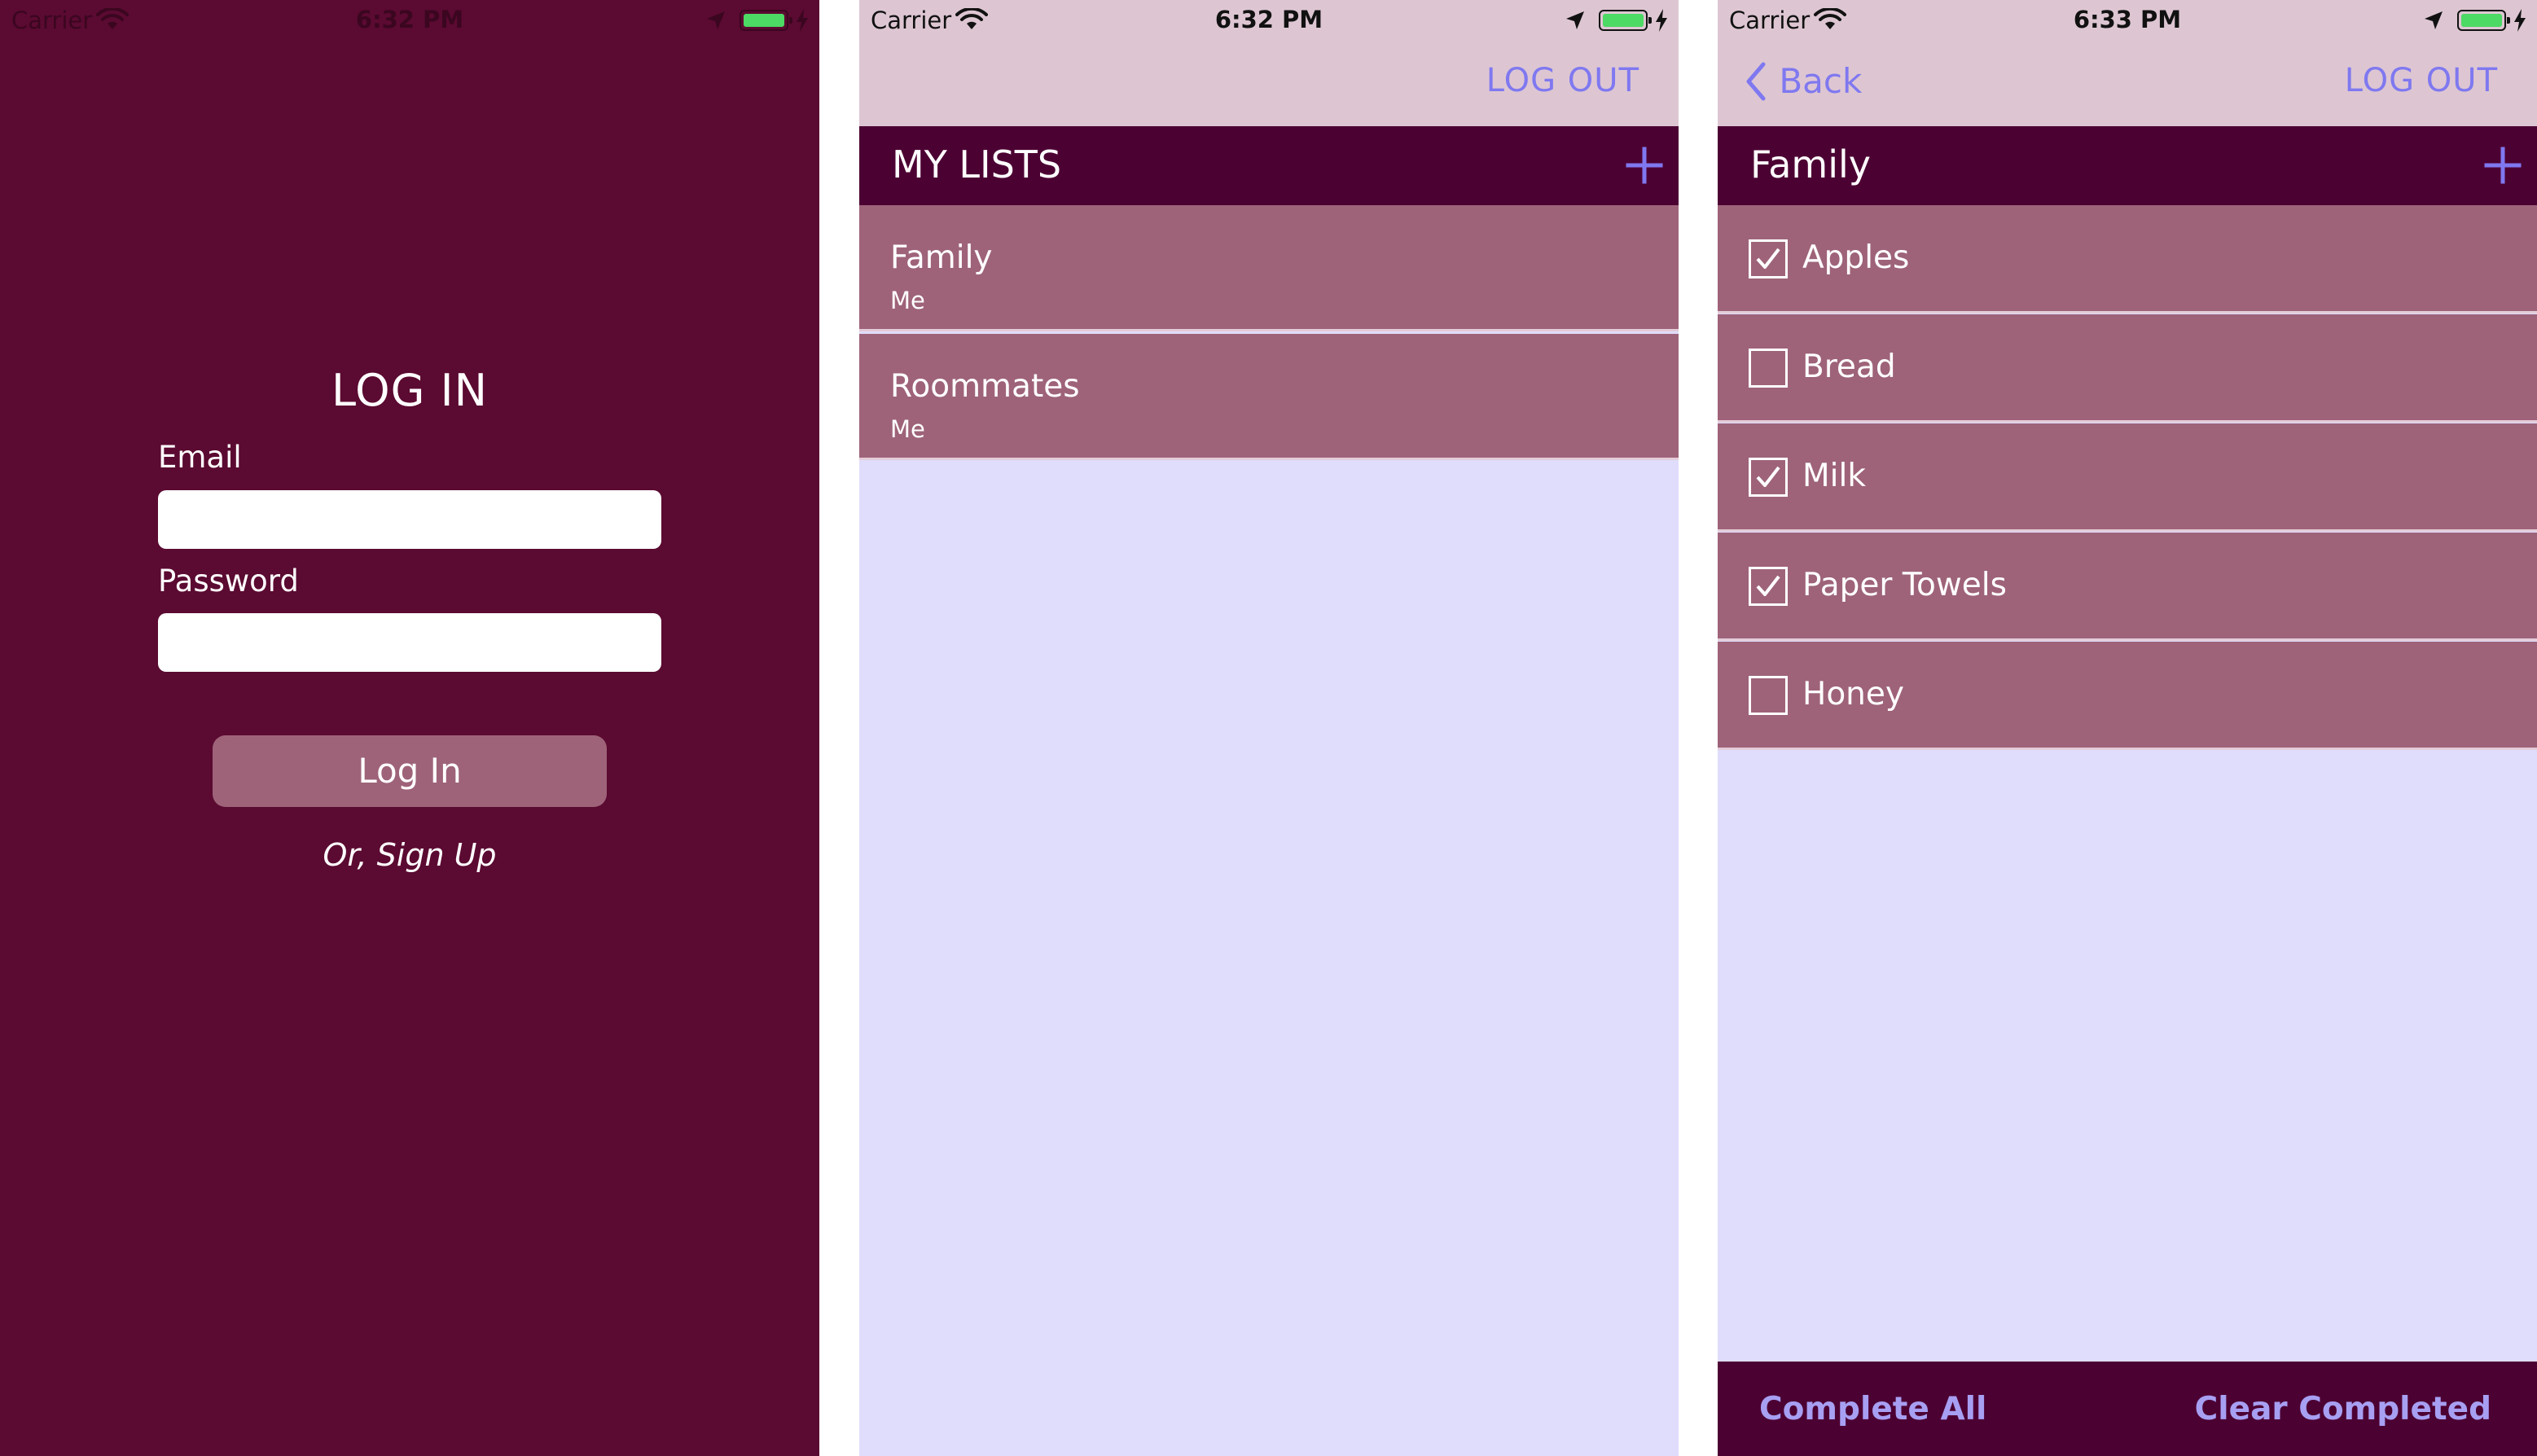 The width and height of the screenshot is (2537, 1456). What do you see at coordinates (2127, 477) in the screenshot?
I see `list-item: Milk` at bounding box center [2127, 477].